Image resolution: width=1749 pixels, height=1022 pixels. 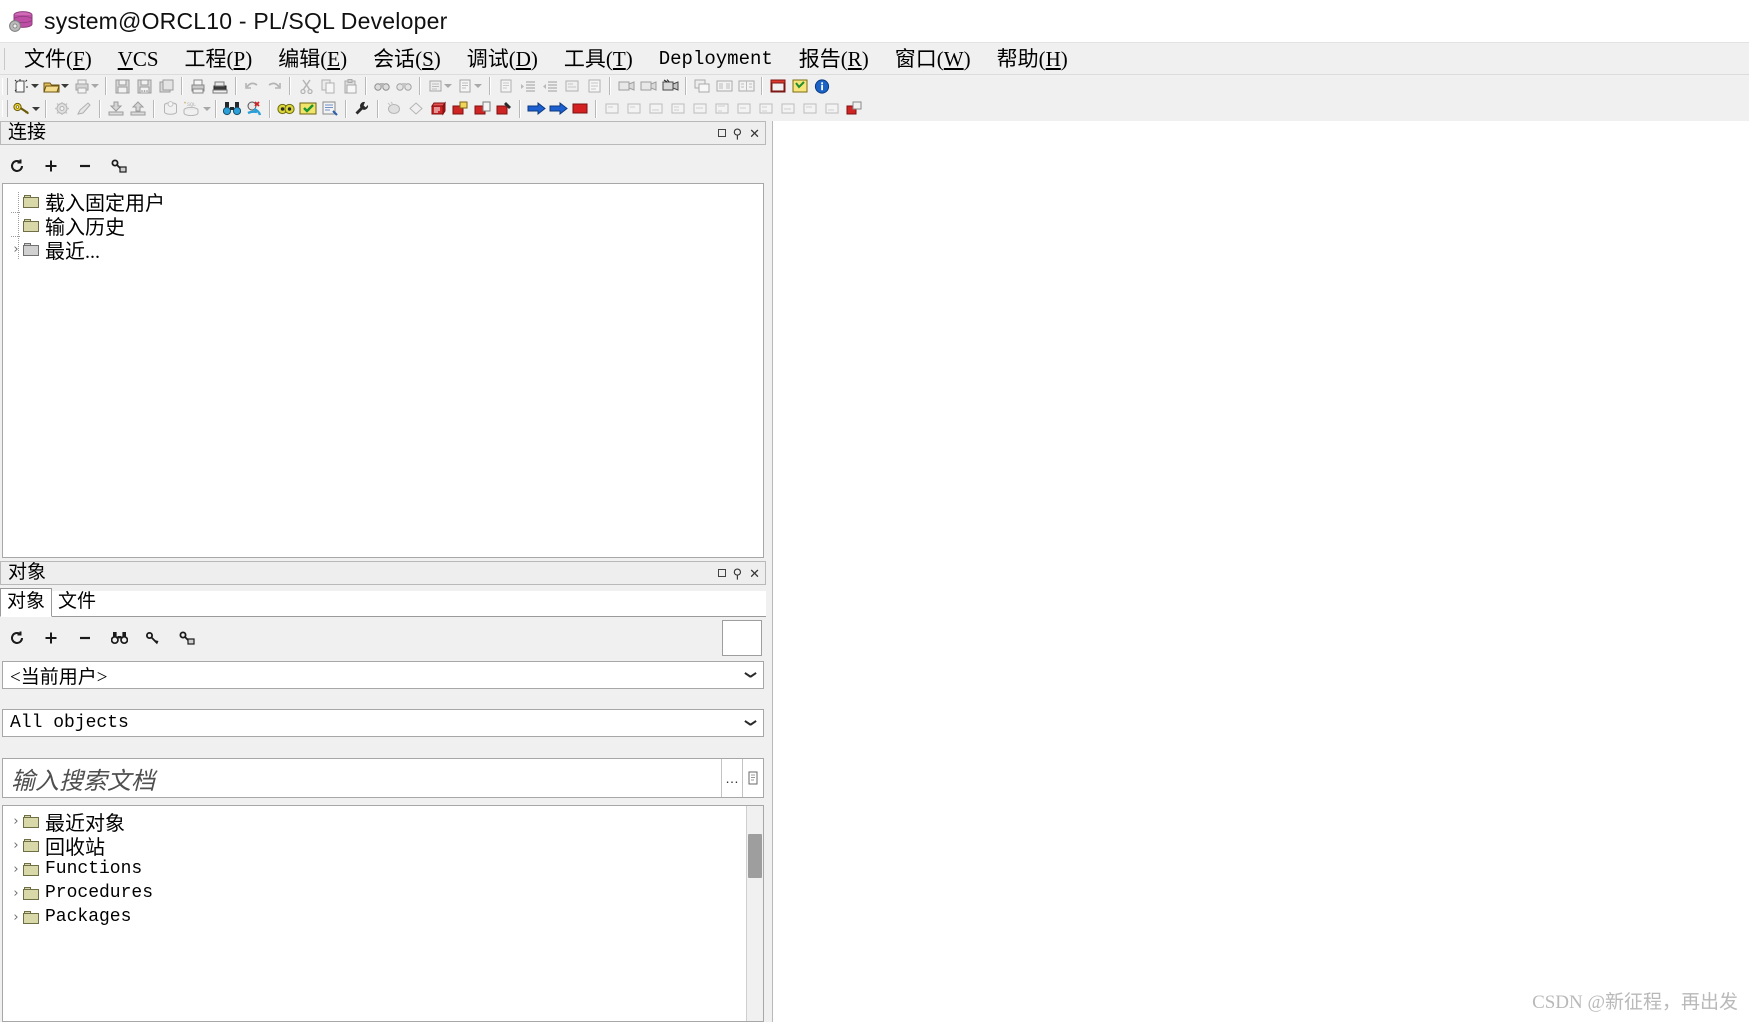 What do you see at coordinates (470, 86) in the screenshot?
I see `uncomment-icon` at bounding box center [470, 86].